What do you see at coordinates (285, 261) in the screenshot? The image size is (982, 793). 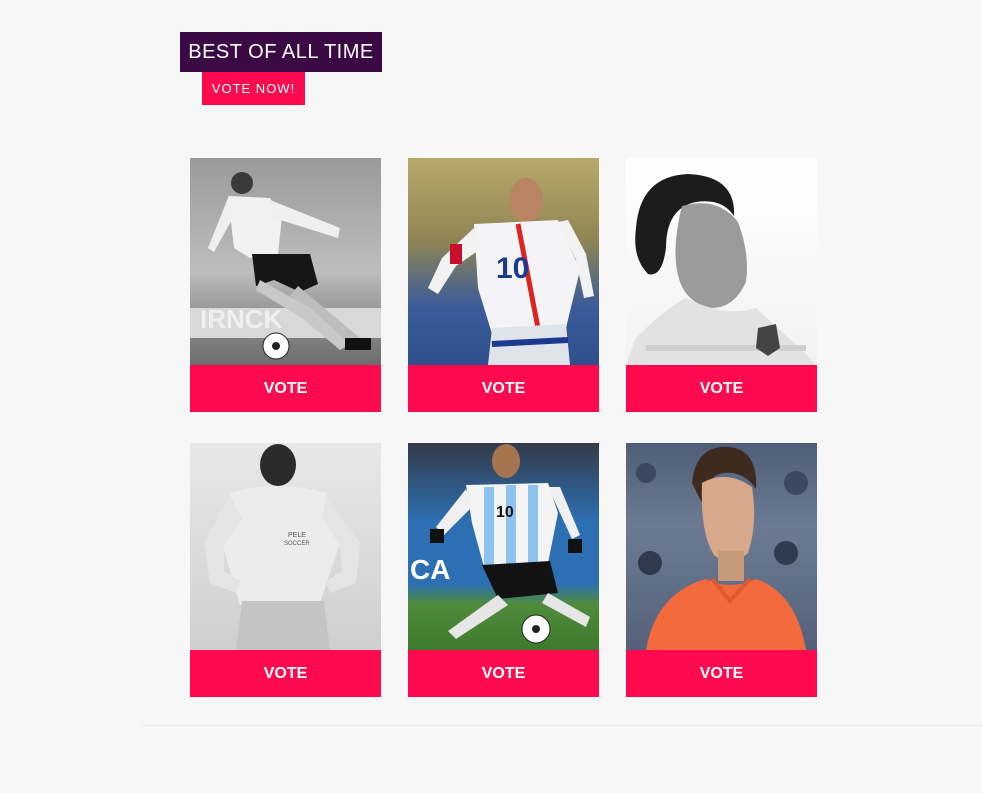 I see `player-photo: IRNCK` at bounding box center [285, 261].